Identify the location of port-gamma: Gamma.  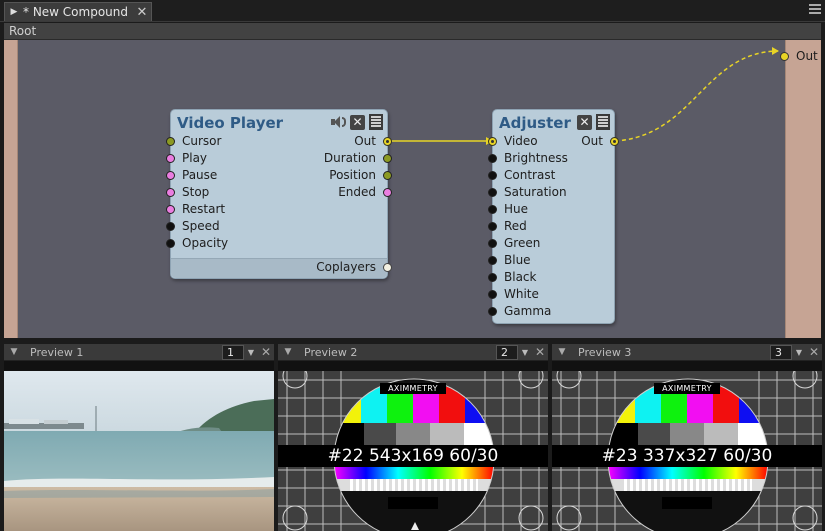
(520, 311).